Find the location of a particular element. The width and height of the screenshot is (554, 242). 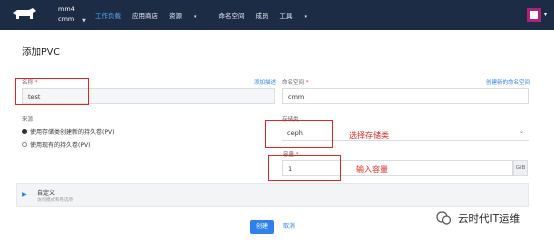

expand-triangle-icon: ▶ is located at coordinates (24, 194).